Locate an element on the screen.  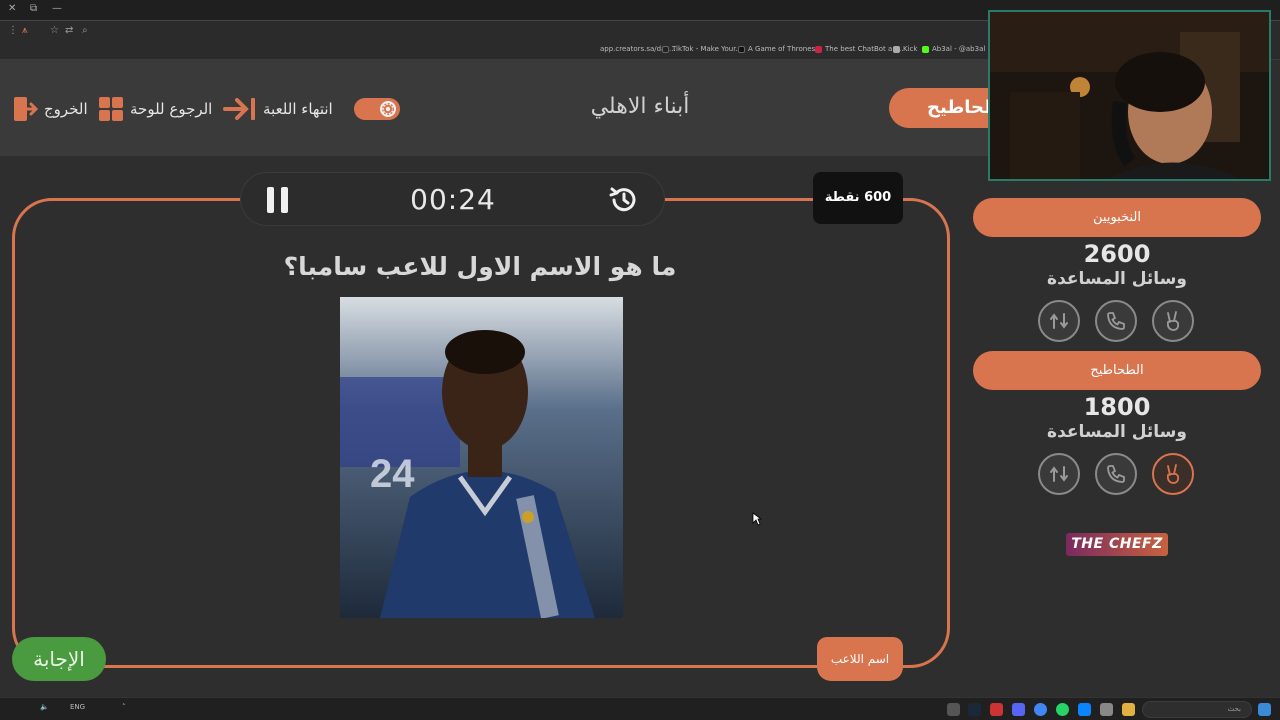
game-title: أبناء الاهلي is located at coordinates (640, 106).